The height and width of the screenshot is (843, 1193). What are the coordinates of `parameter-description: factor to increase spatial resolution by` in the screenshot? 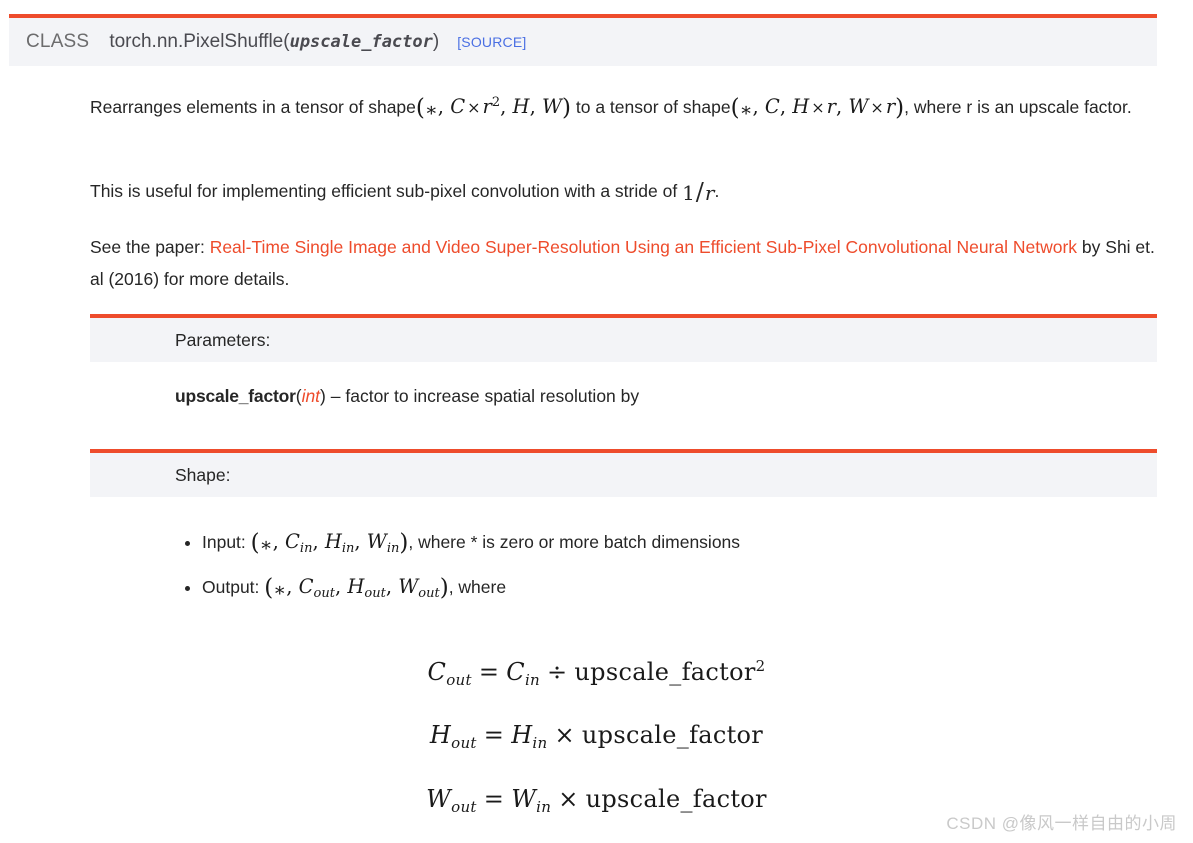 It's located at (492, 396).